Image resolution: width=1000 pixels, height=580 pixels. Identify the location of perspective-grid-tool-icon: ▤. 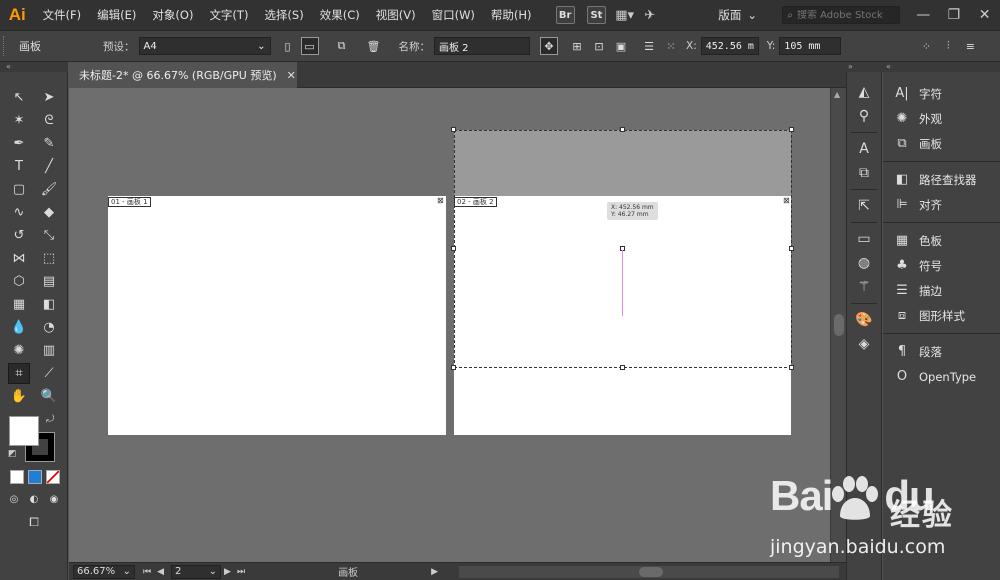
(49, 281).